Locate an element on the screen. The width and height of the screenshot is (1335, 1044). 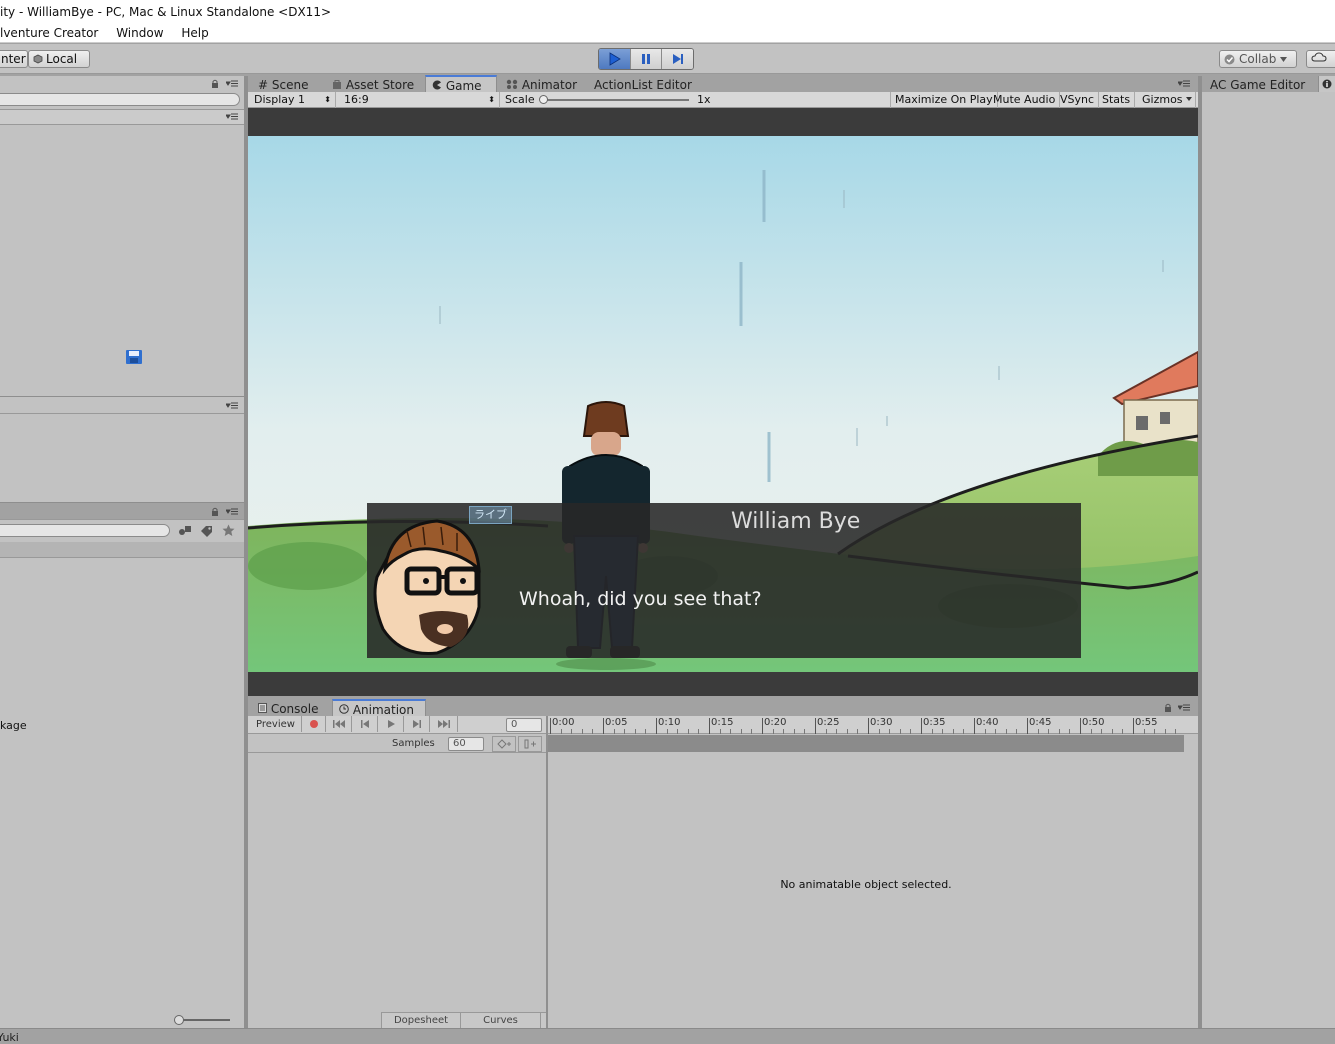
animation-controls: Preview 0 is located at coordinates (397, 725).